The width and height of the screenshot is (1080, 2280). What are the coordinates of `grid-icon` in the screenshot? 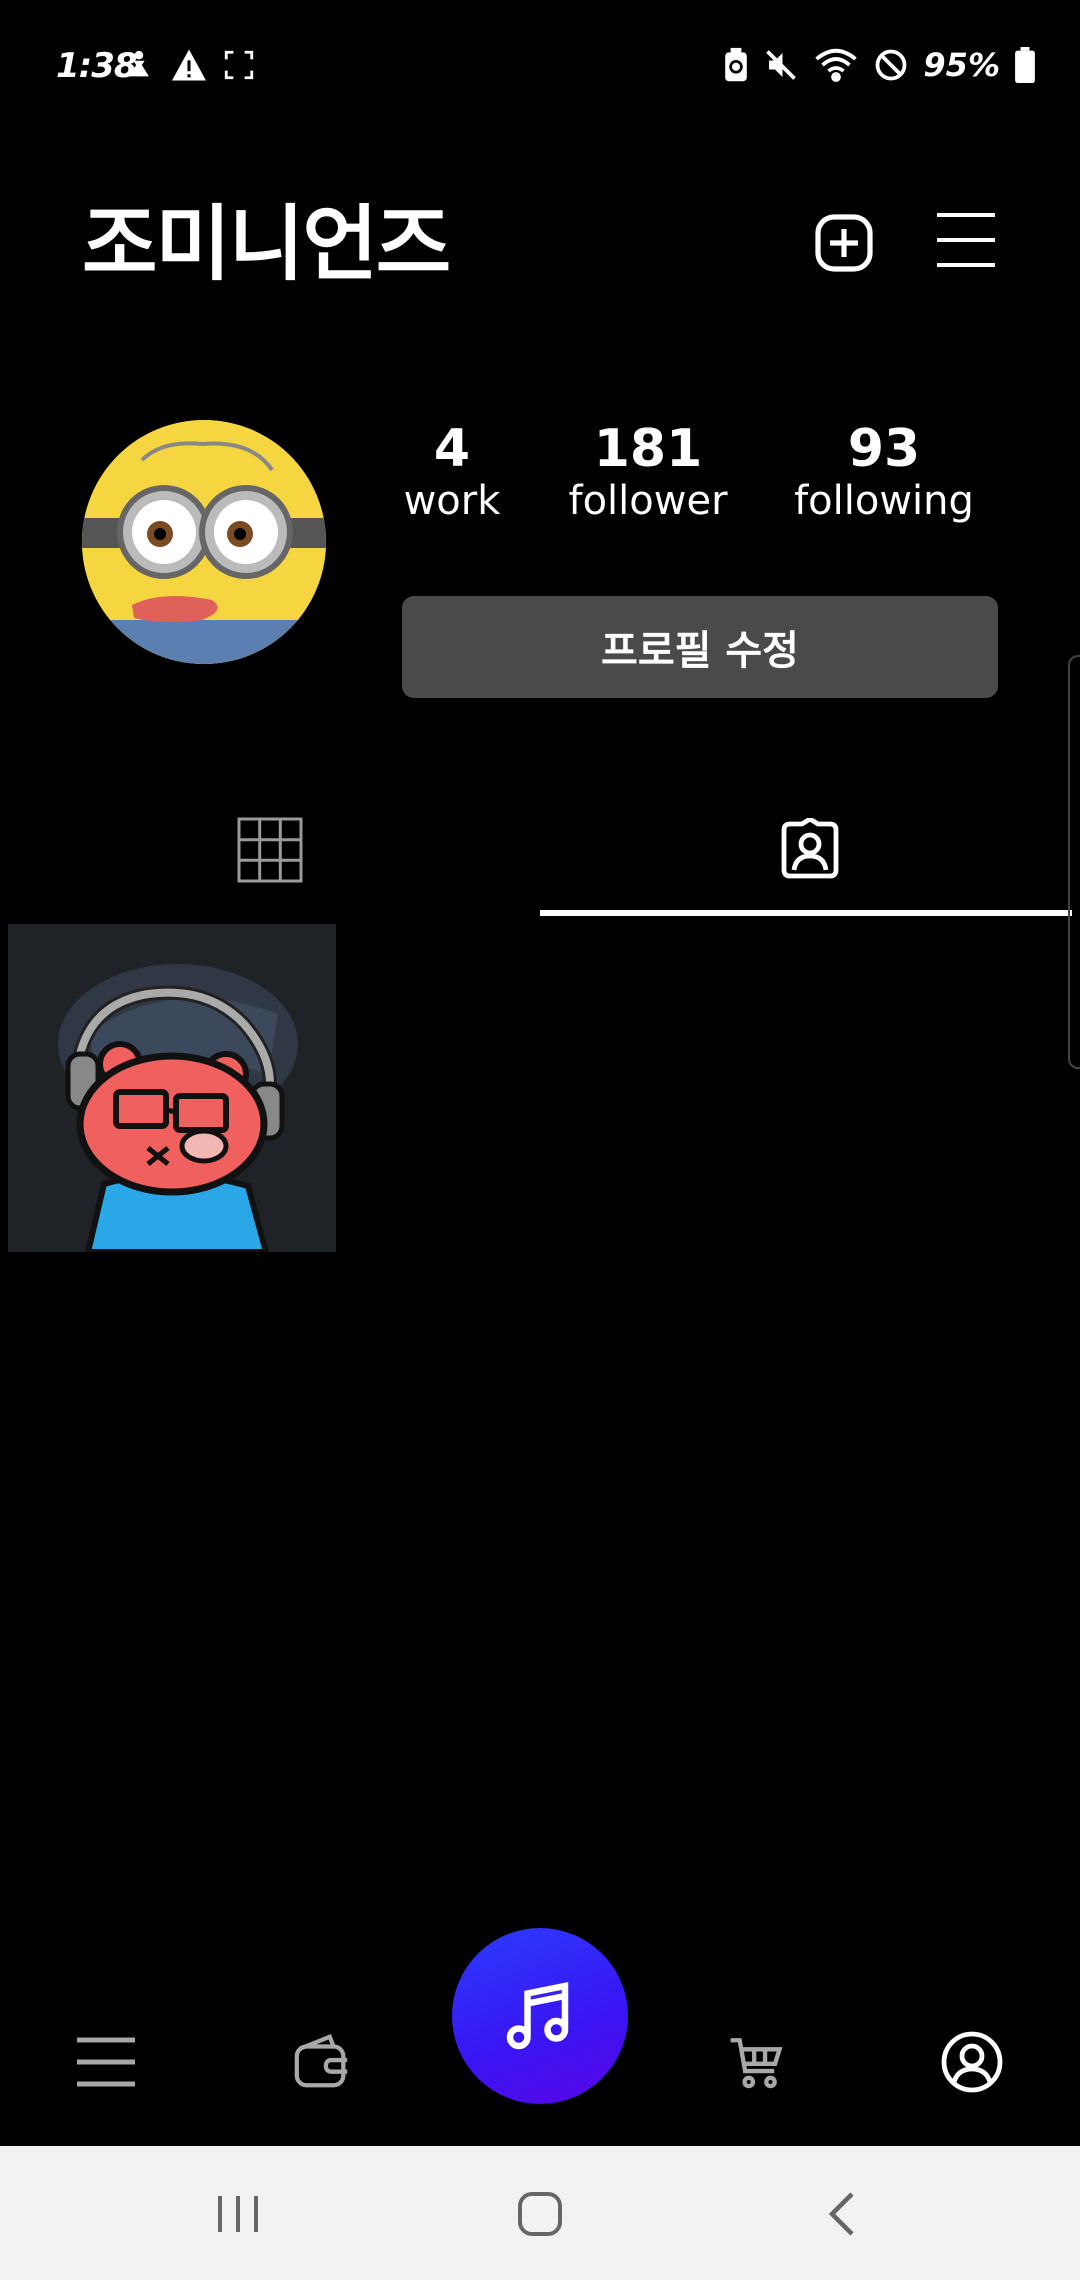 It's located at (270, 850).